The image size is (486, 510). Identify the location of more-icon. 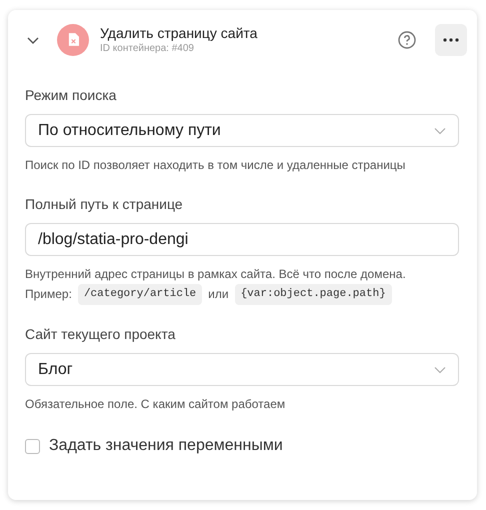
(451, 40).